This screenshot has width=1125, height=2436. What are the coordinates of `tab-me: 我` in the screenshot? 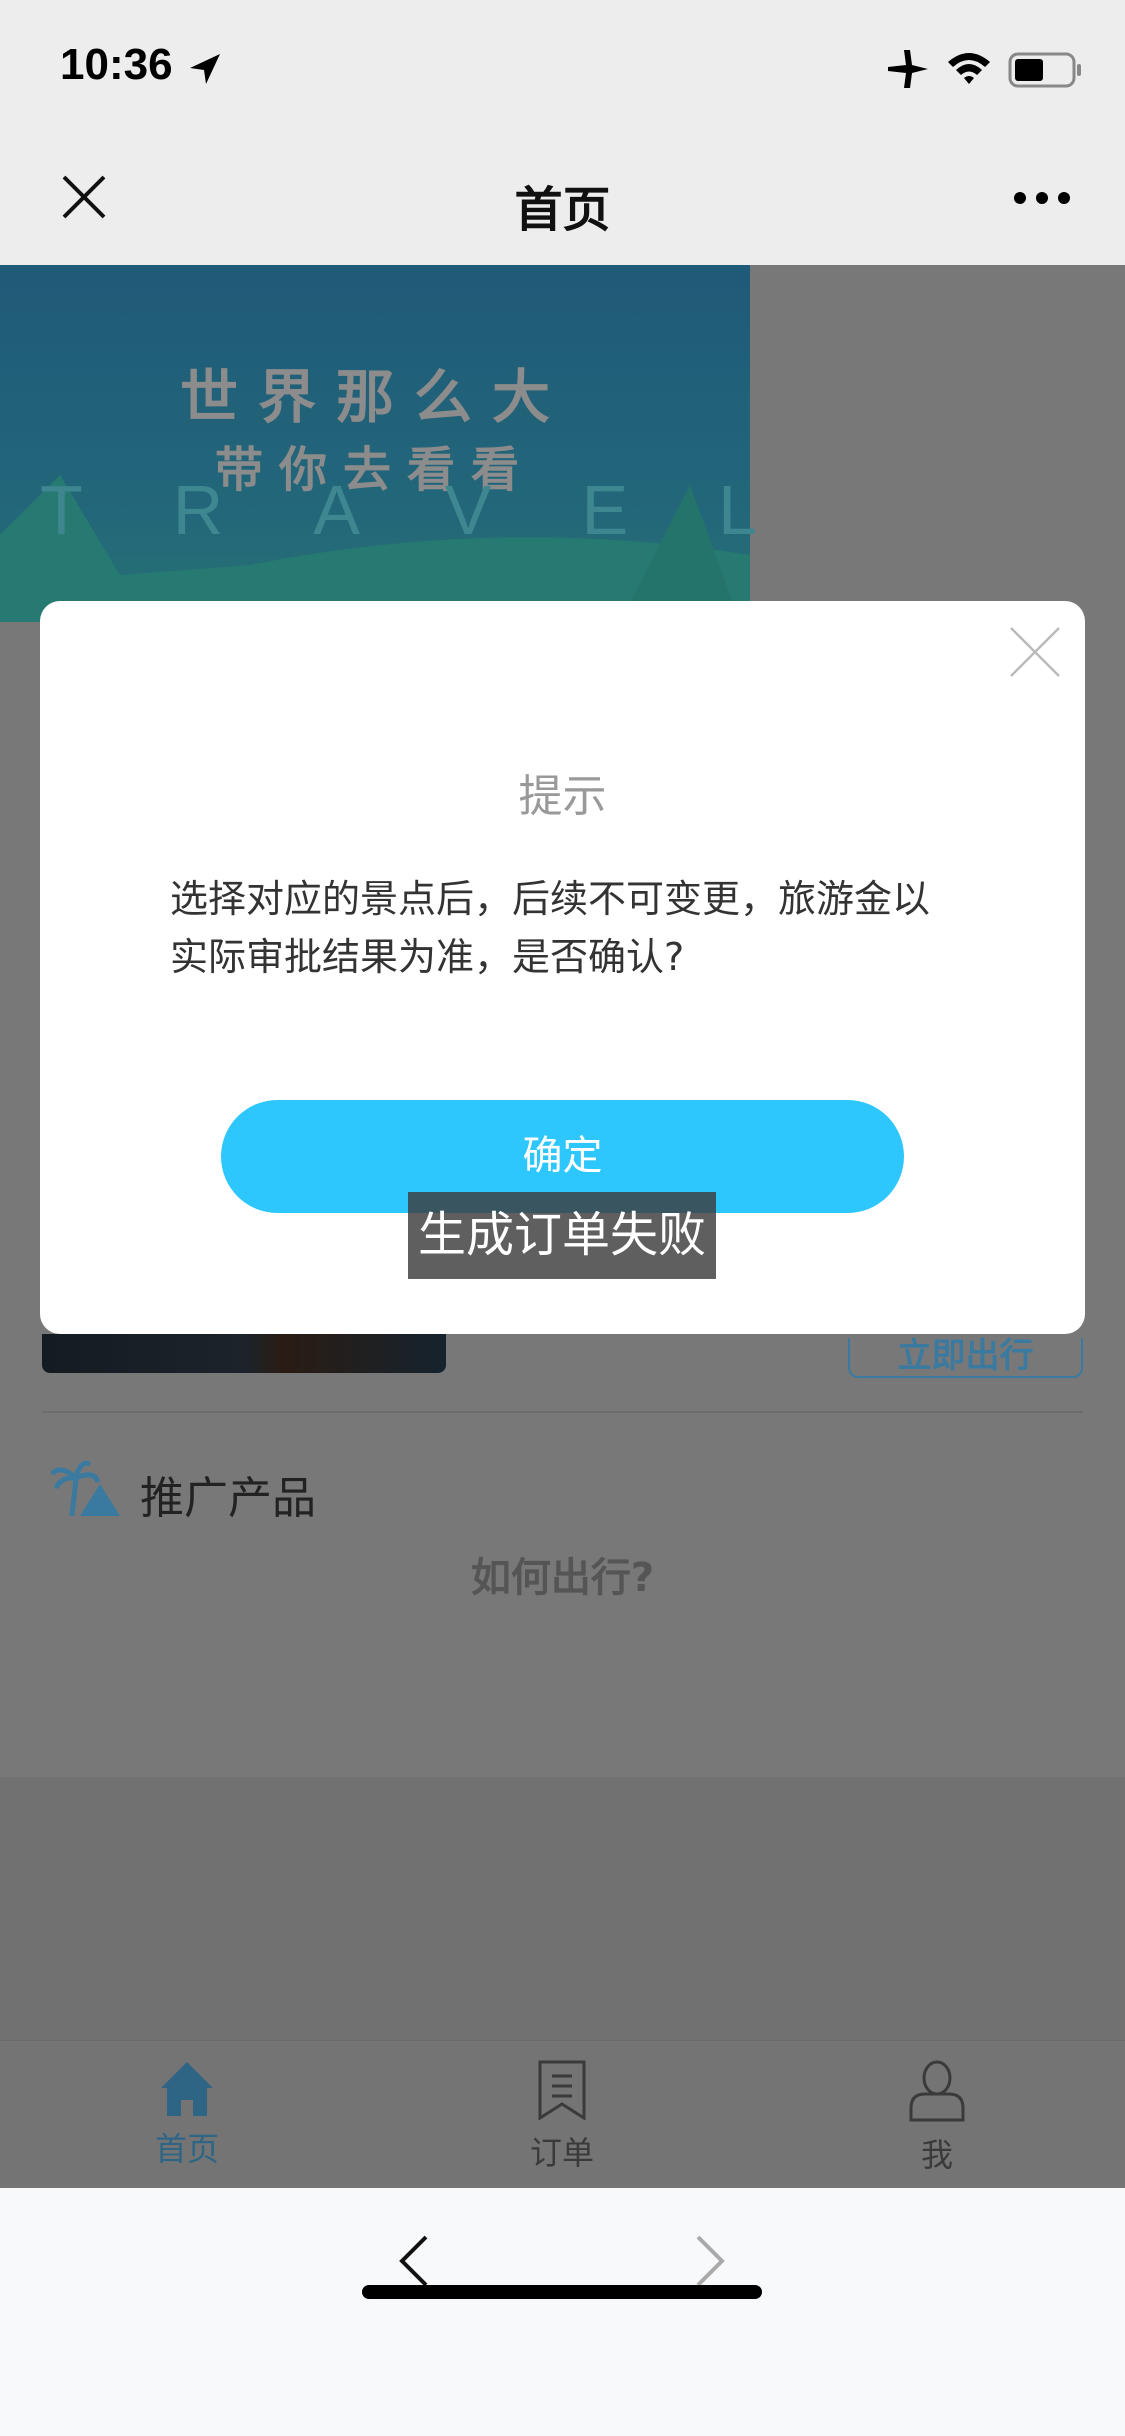 It's located at (937, 2118).